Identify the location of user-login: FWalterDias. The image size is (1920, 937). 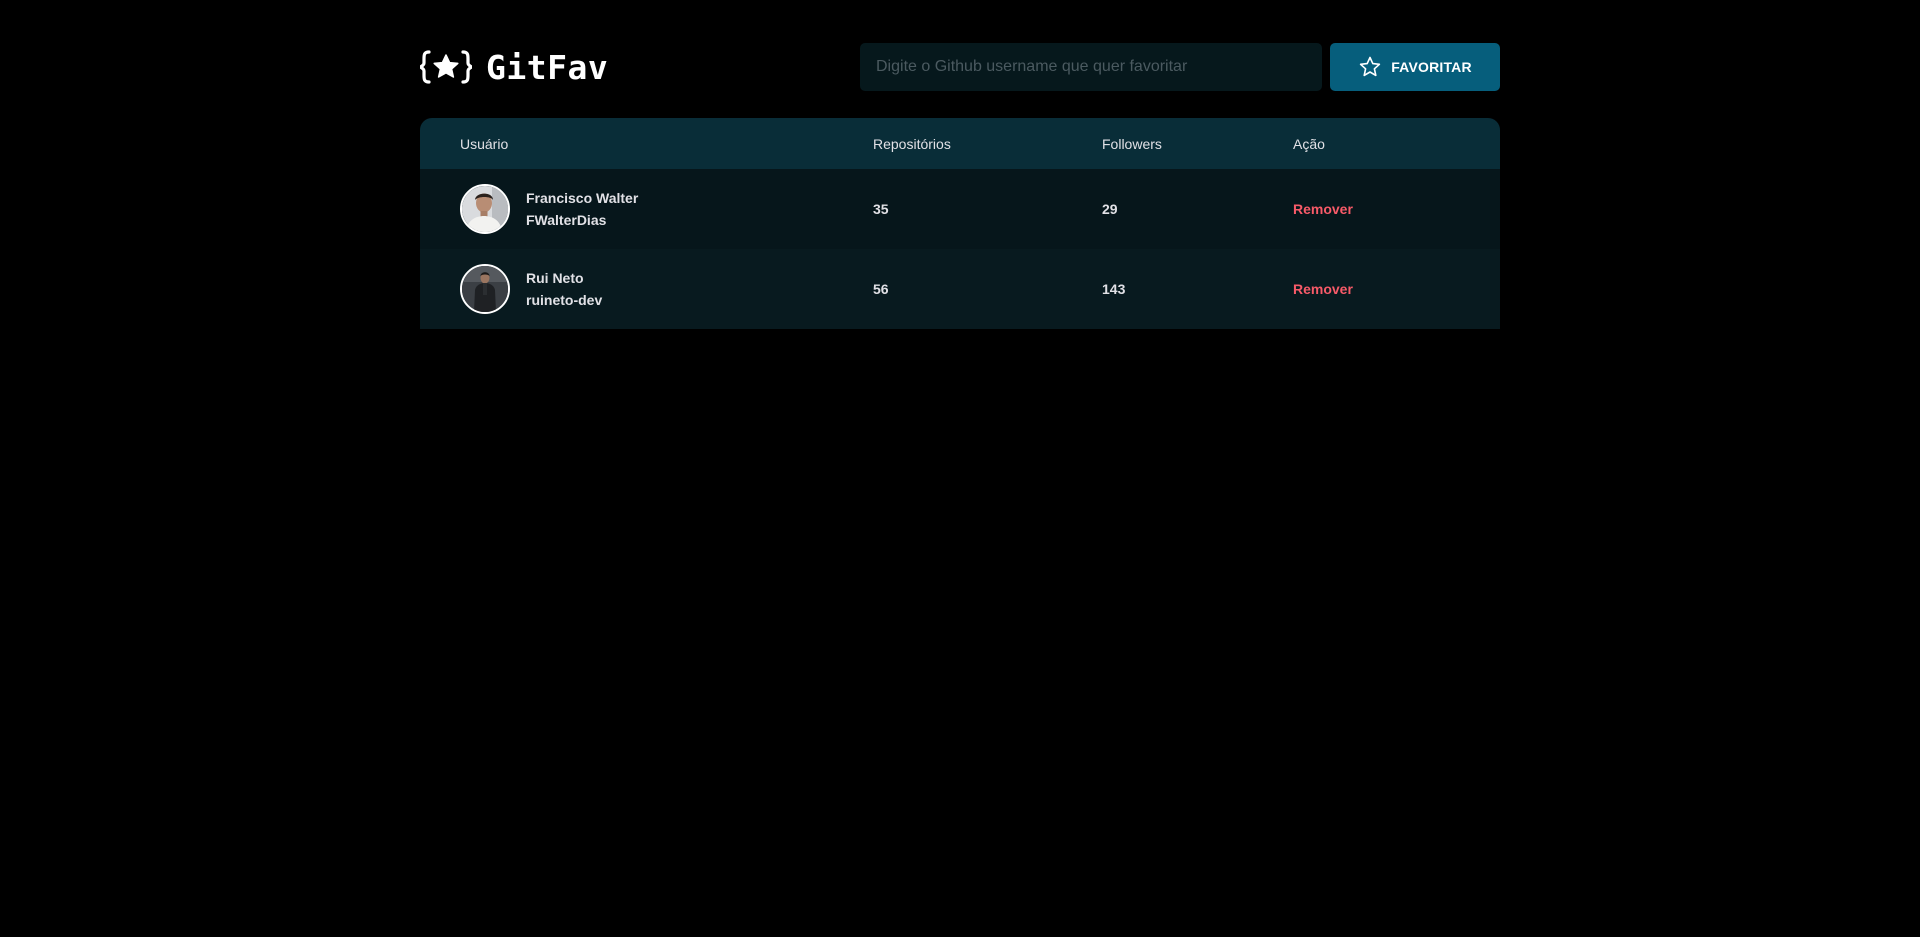
(582, 220).